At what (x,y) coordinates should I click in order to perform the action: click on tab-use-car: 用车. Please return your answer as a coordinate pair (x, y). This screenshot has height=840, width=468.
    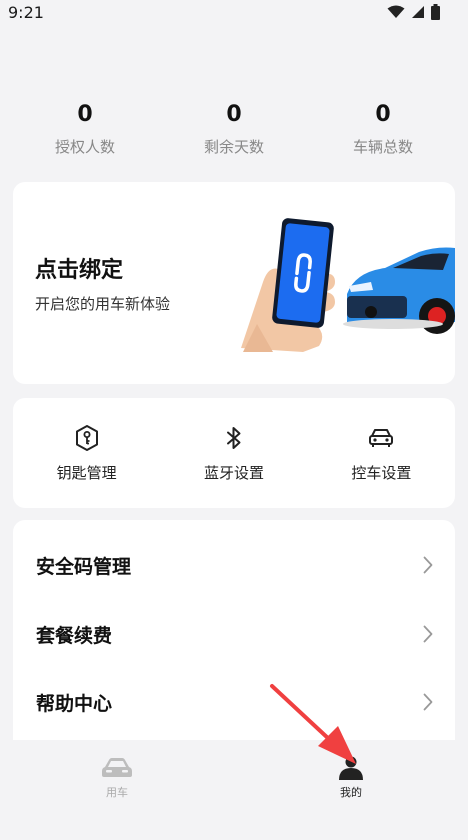
    Looking at the image, I should click on (117, 790).